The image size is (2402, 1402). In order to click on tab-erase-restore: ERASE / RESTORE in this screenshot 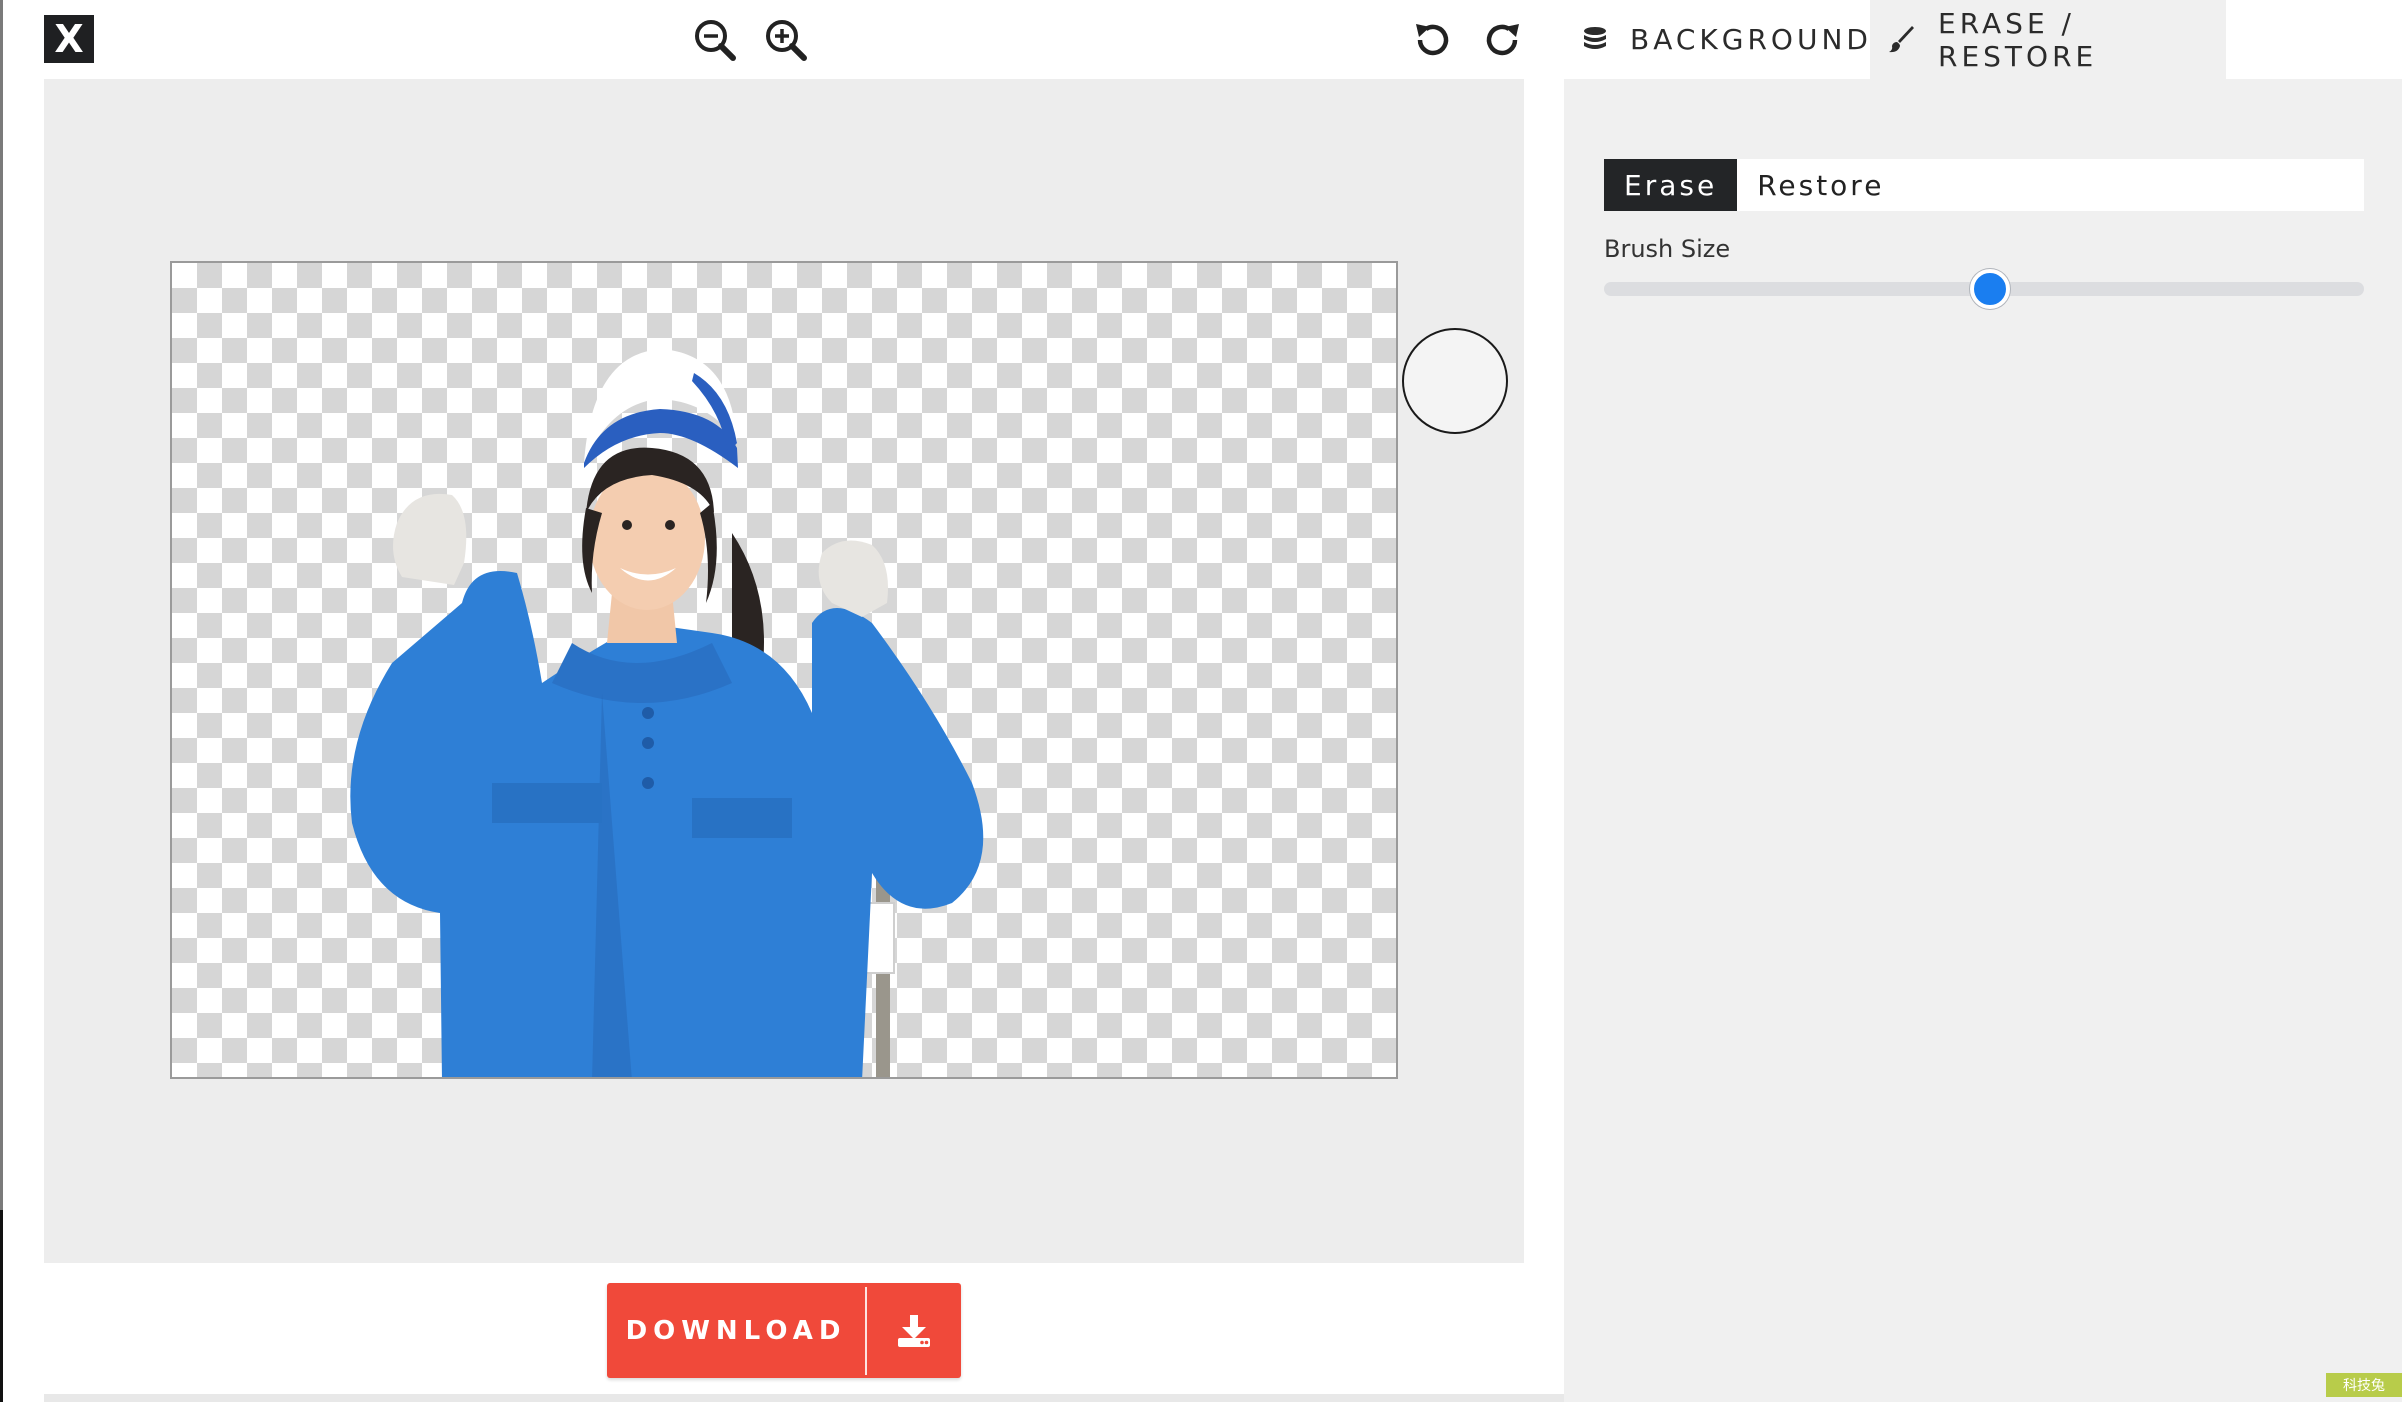, I will do `click(2048, 39)`.